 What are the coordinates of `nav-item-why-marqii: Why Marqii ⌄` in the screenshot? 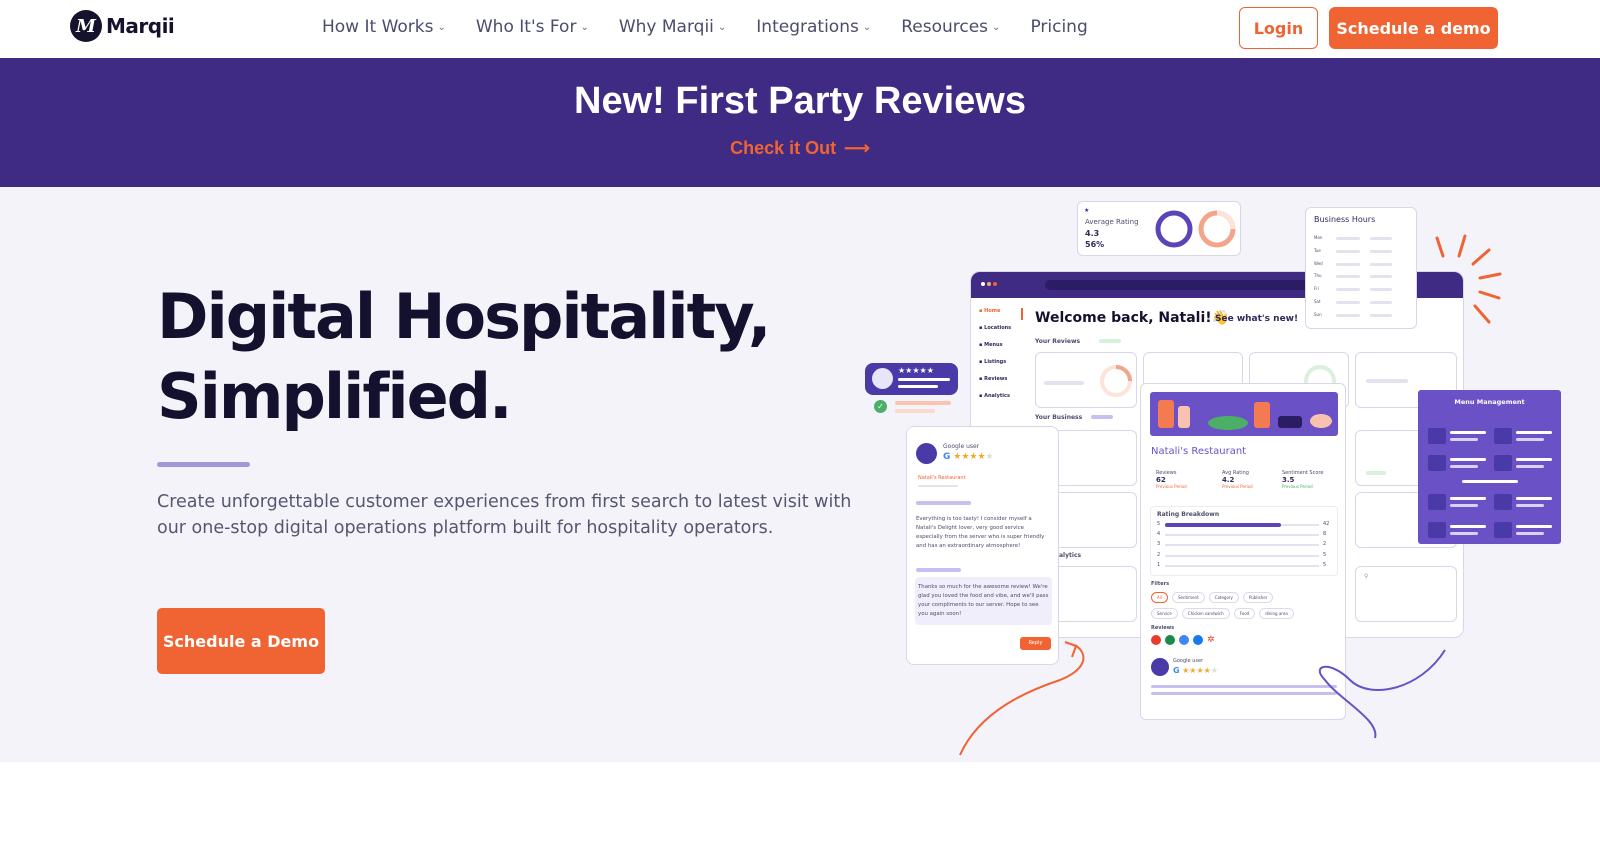 It's located at (672, 27).